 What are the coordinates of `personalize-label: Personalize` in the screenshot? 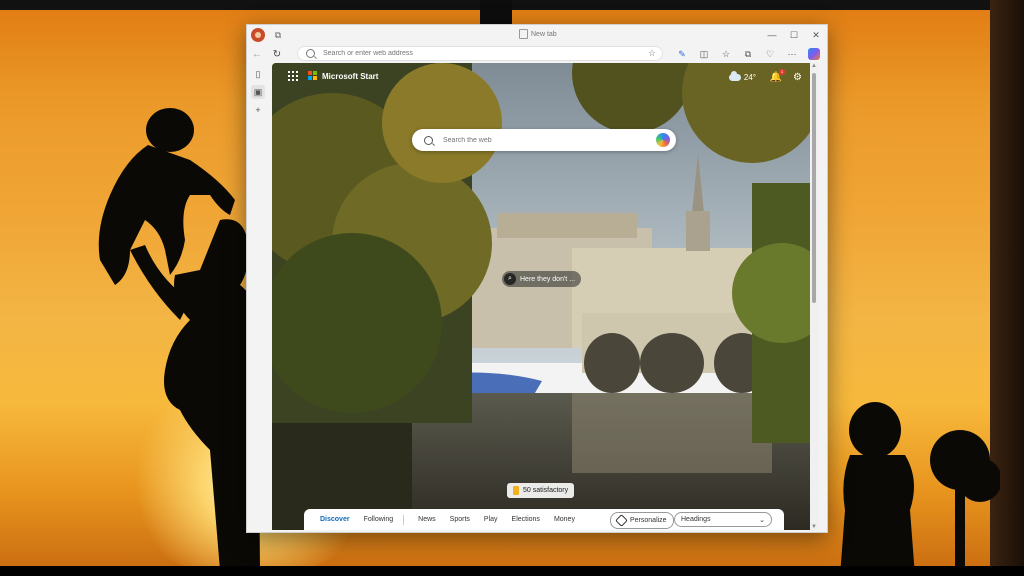 It's located at (648, 520).